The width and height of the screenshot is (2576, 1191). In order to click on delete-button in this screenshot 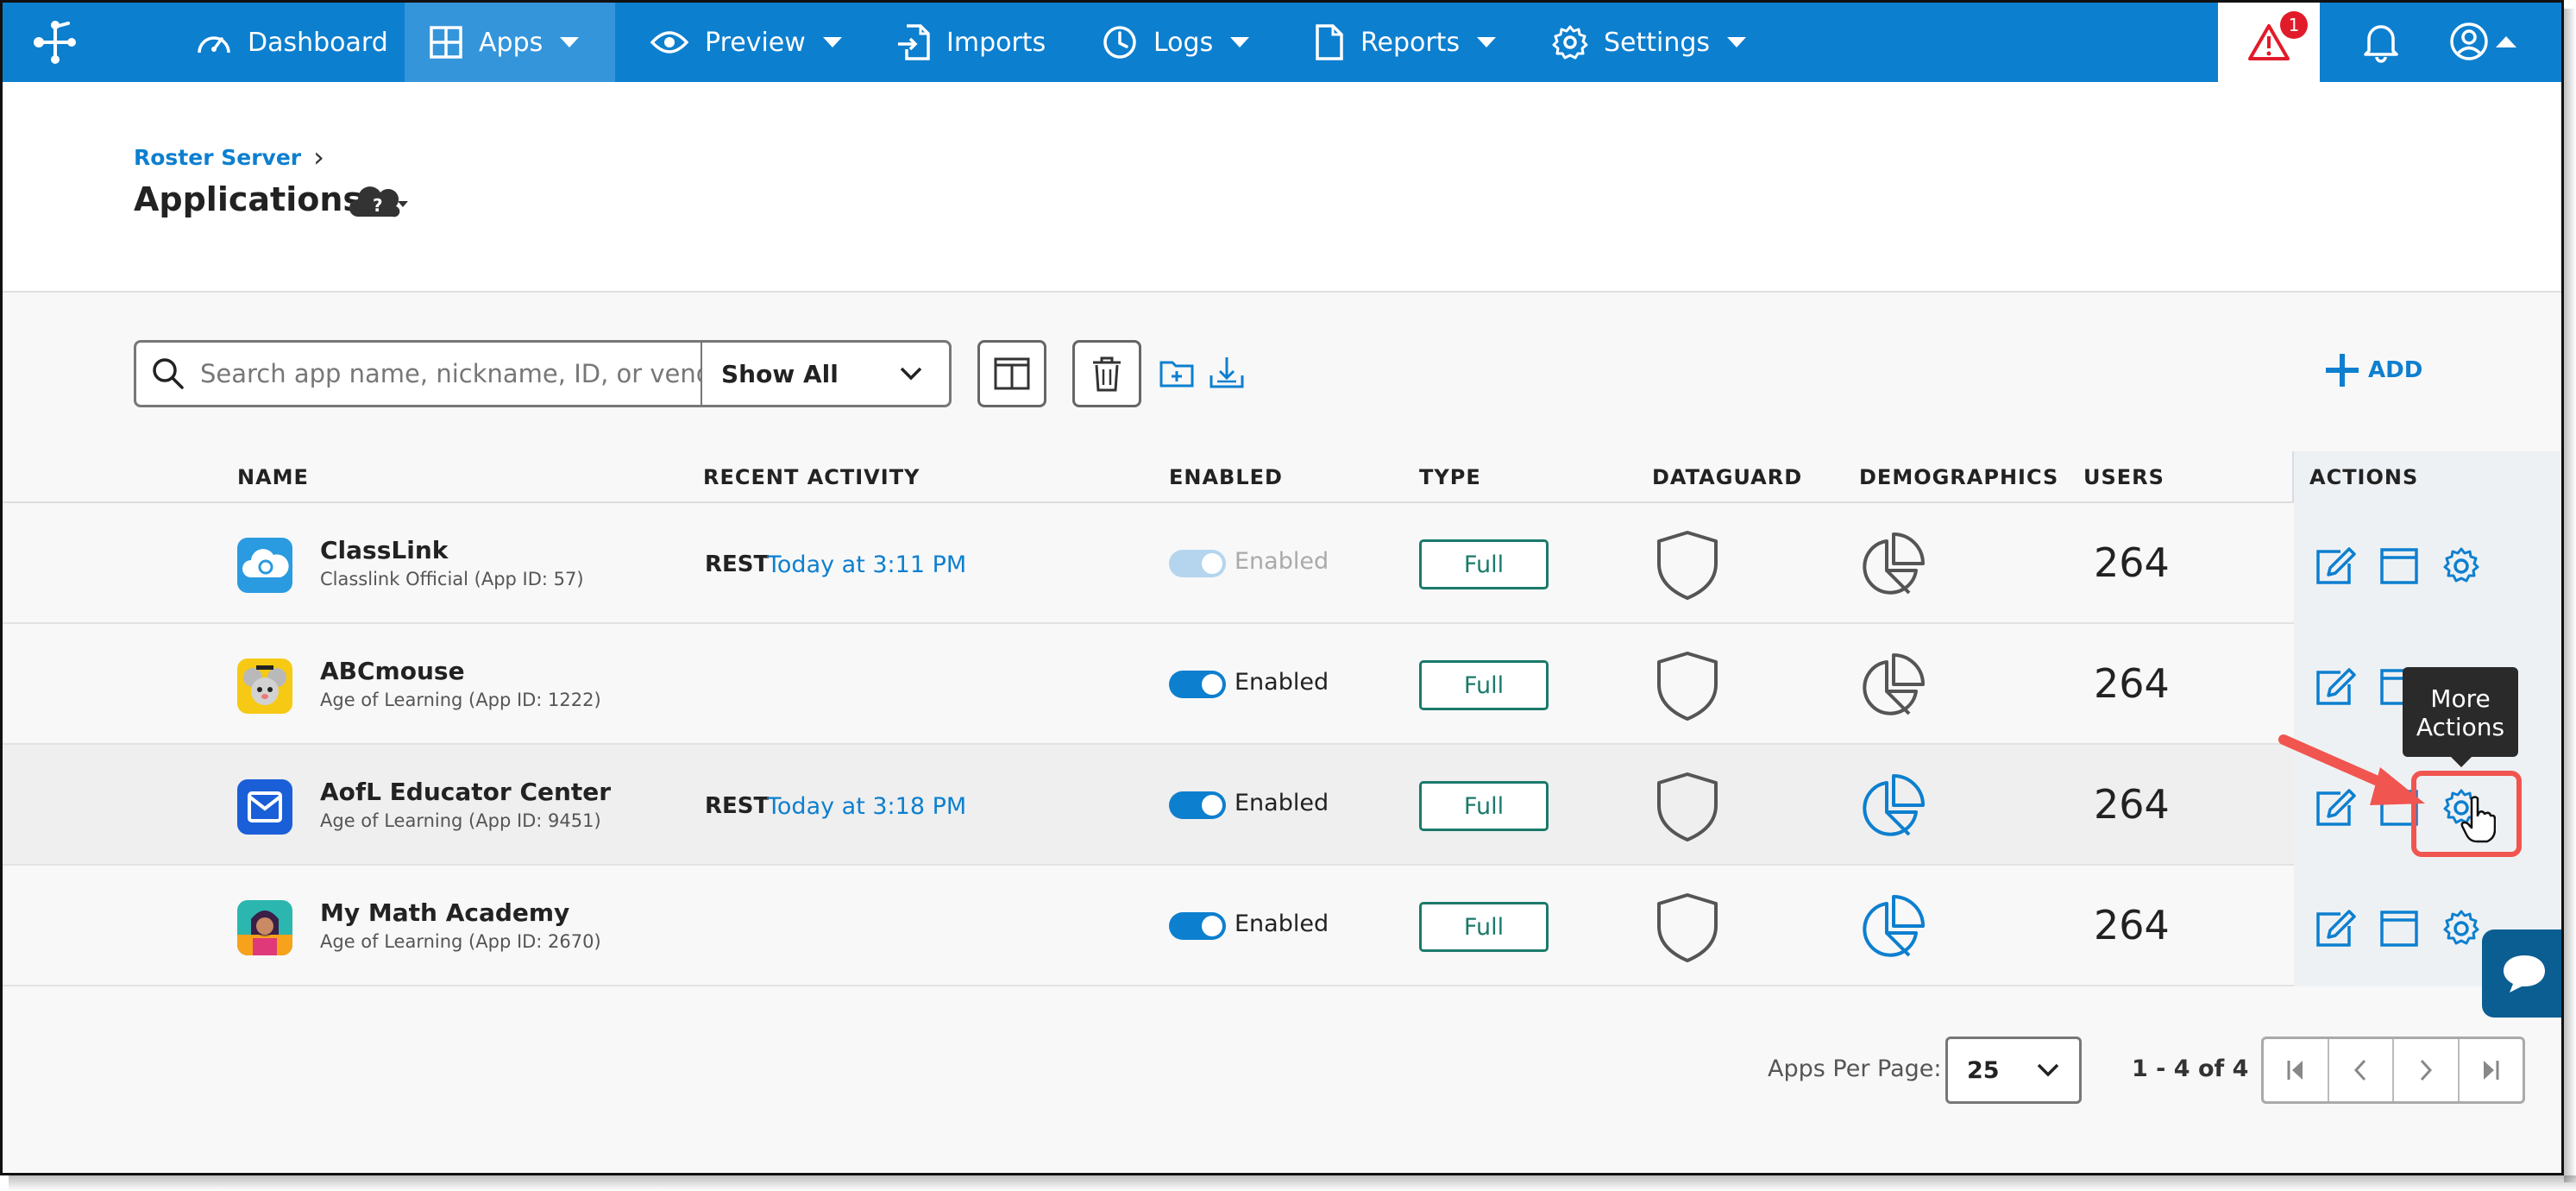, I will do `click(1106, 373)`.